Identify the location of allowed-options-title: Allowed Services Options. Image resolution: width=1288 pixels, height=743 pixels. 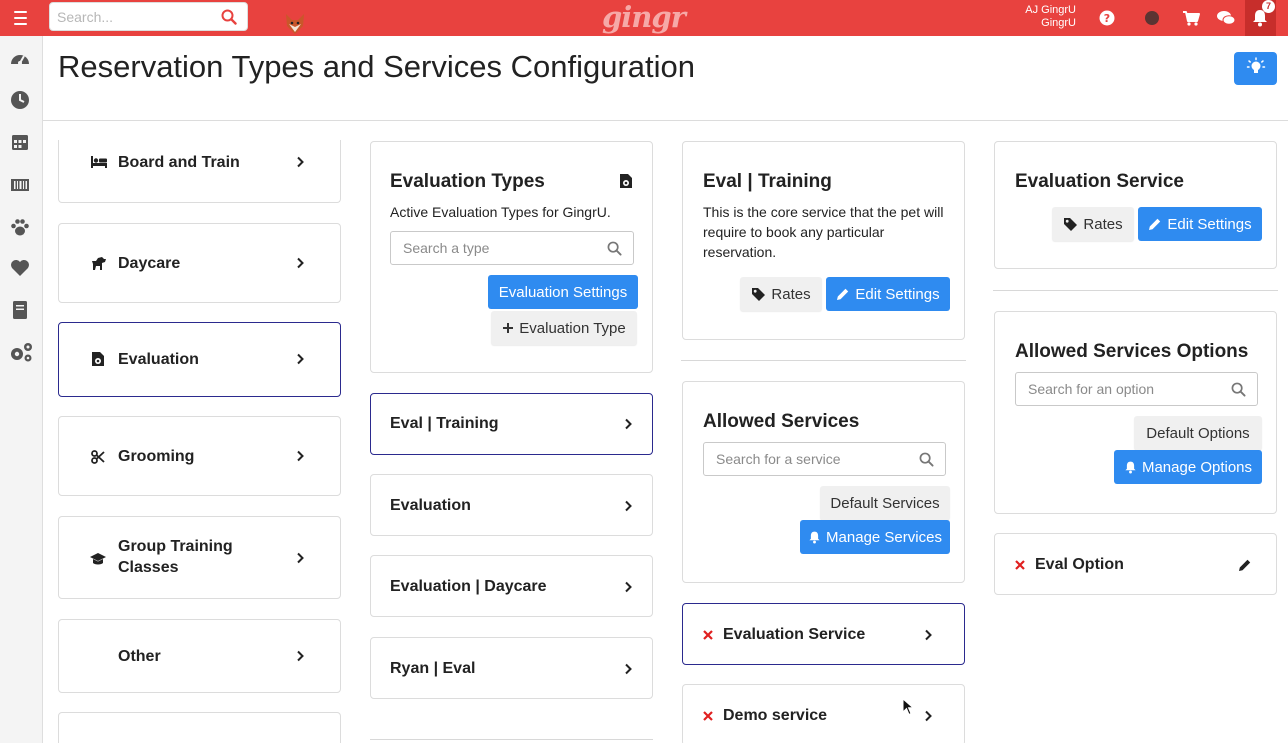
(1132, 351).